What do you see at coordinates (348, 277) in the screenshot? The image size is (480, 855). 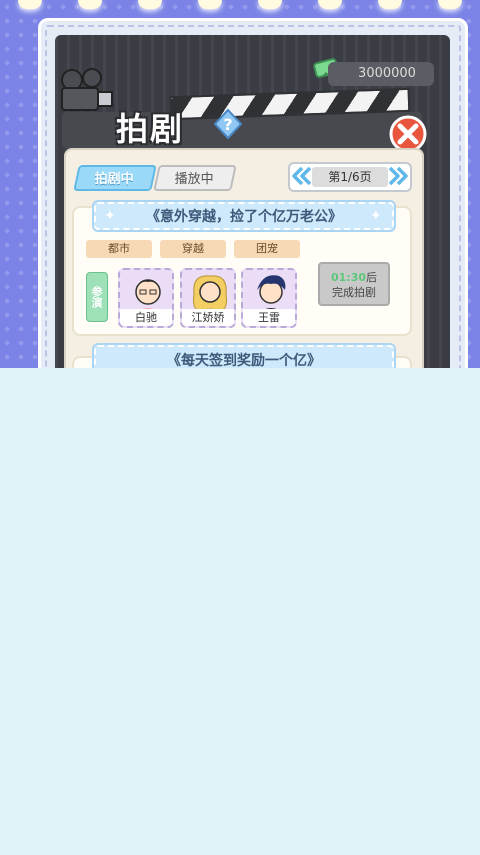 I see `timer-countdown: 01:30` at bounding box center [348, 277].